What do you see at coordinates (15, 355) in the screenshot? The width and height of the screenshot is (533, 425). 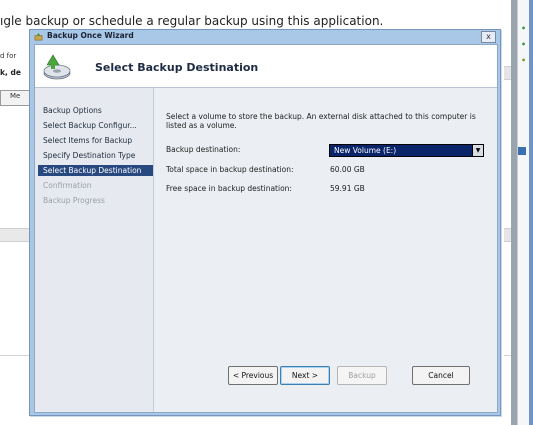 I see `background-divider` at bounding box center [15, 355].